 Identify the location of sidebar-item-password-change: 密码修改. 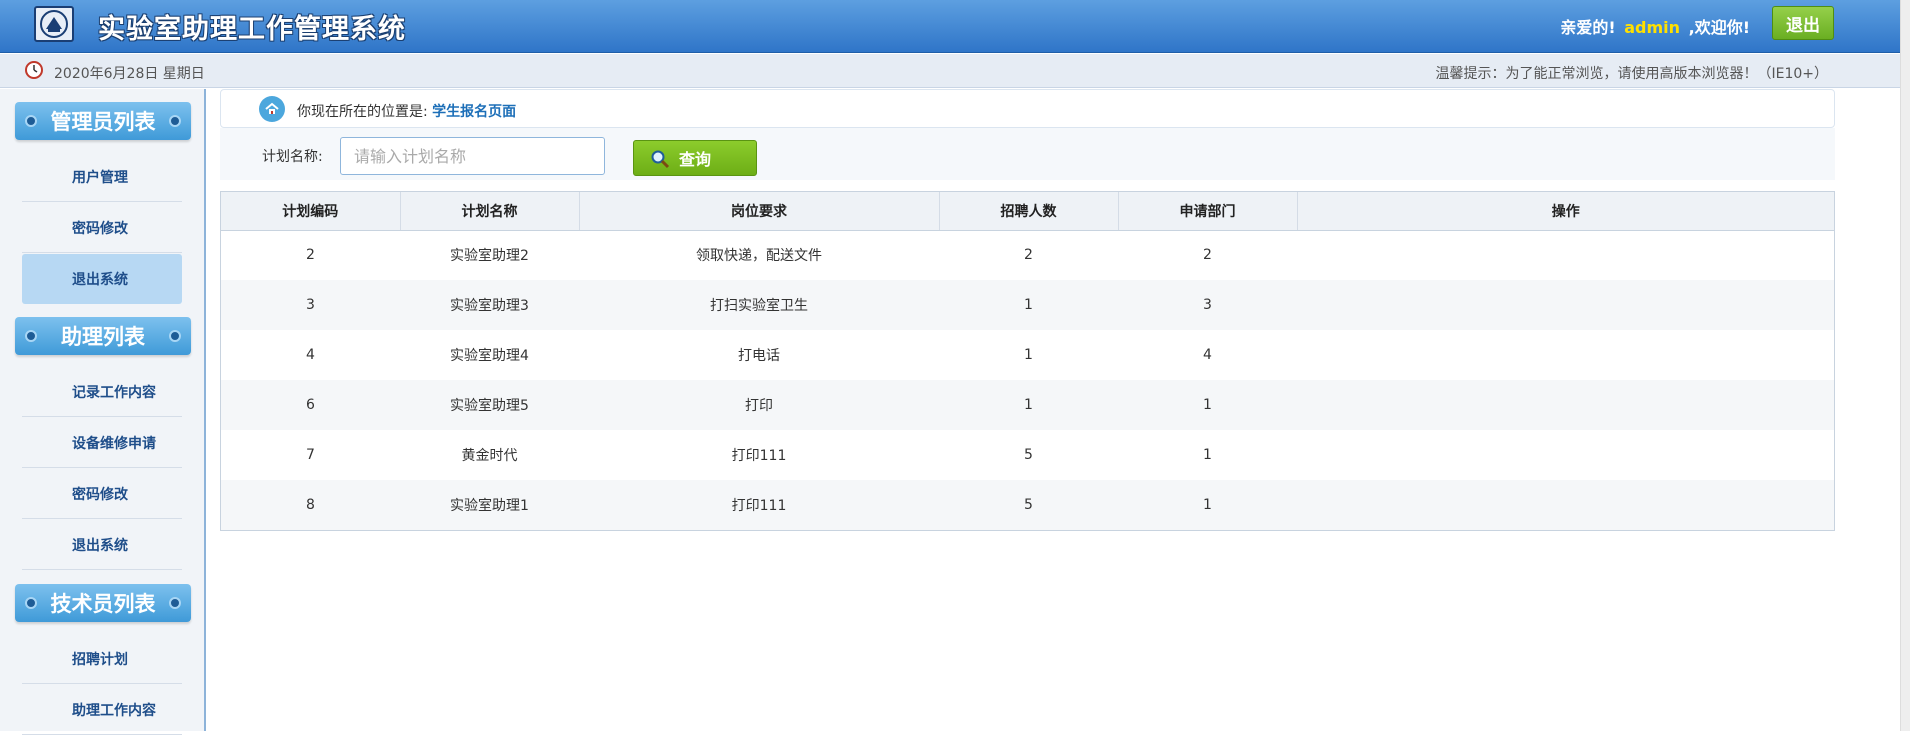
(102, 228).